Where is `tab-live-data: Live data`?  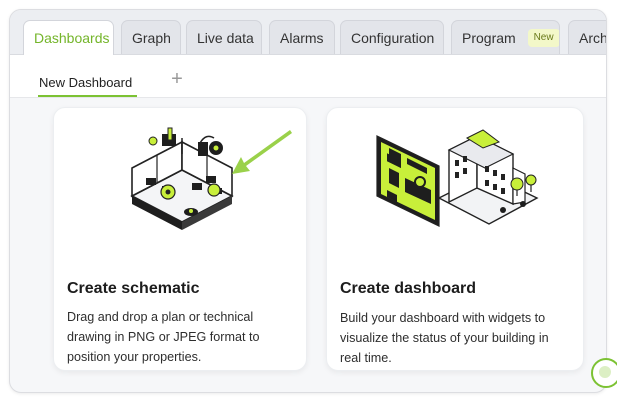
tab-live-data: Live data is located at coordinates (224, 37).